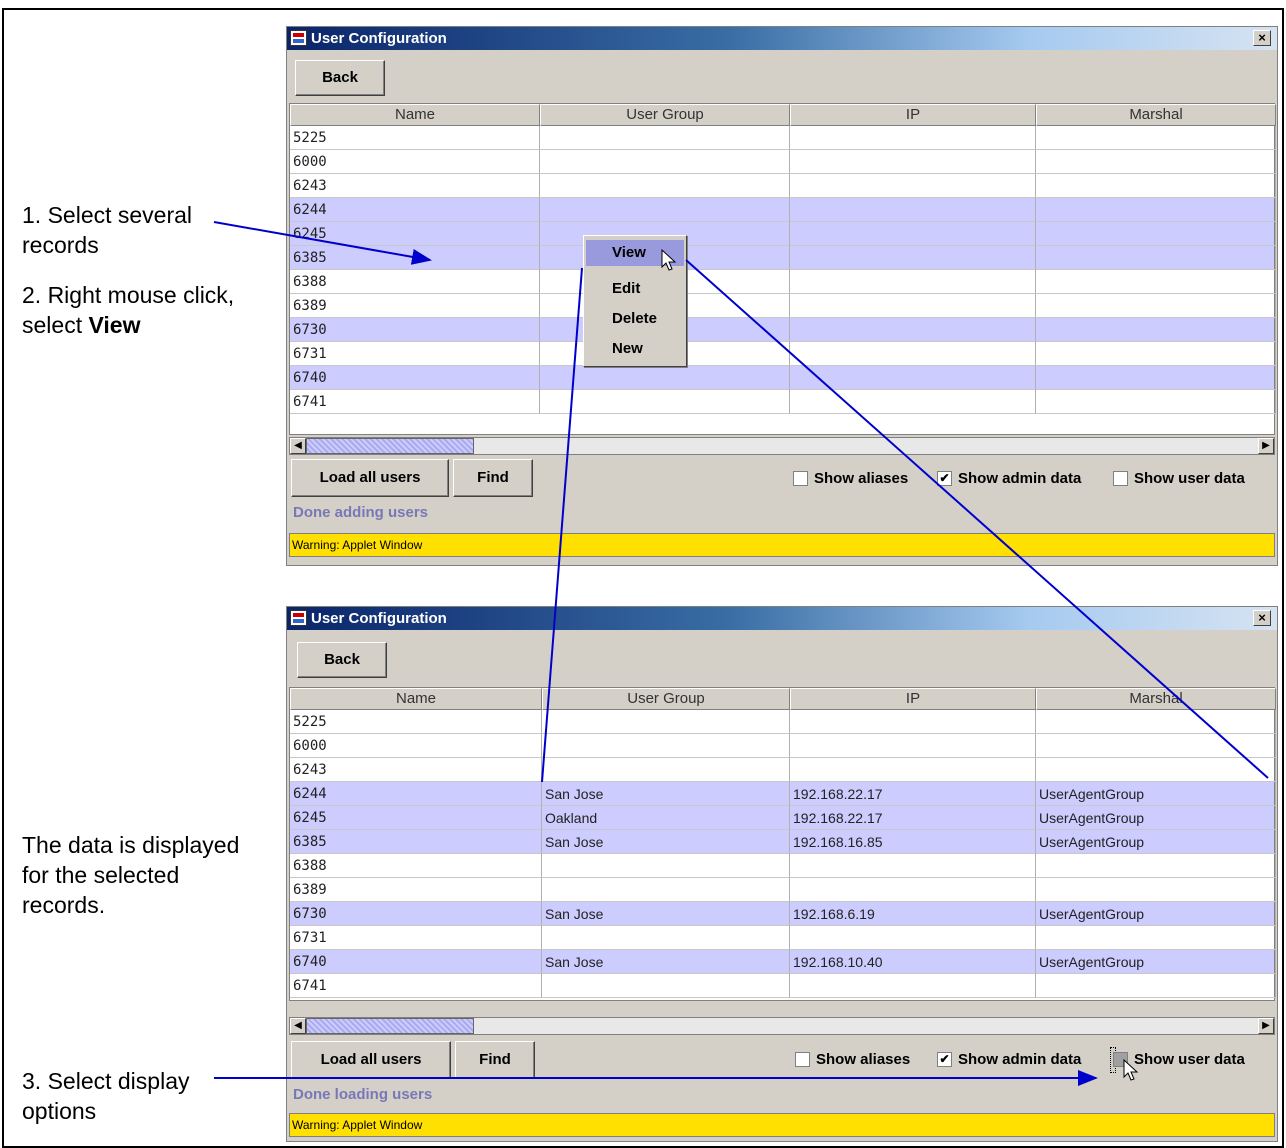 This screenshot has height=1148, width=1286. What do you see at coordinates (635, 289) in the screenshot?
I see `menu-item-edit: Edit` at bounding box center [635, 289].